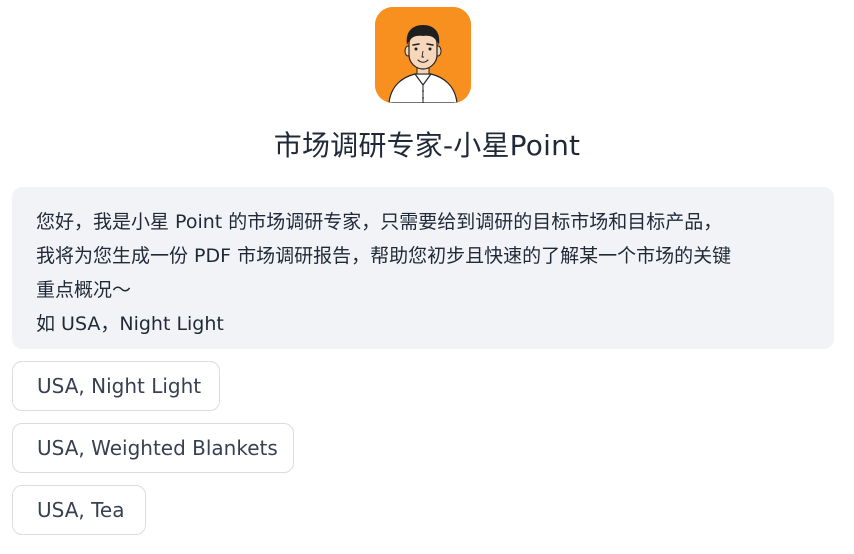  Describe the element at coordinates (153, 448) in the screenshot. I see `suggestion-button-weighted-blankets: USA, Weighted Blankets` at that location.